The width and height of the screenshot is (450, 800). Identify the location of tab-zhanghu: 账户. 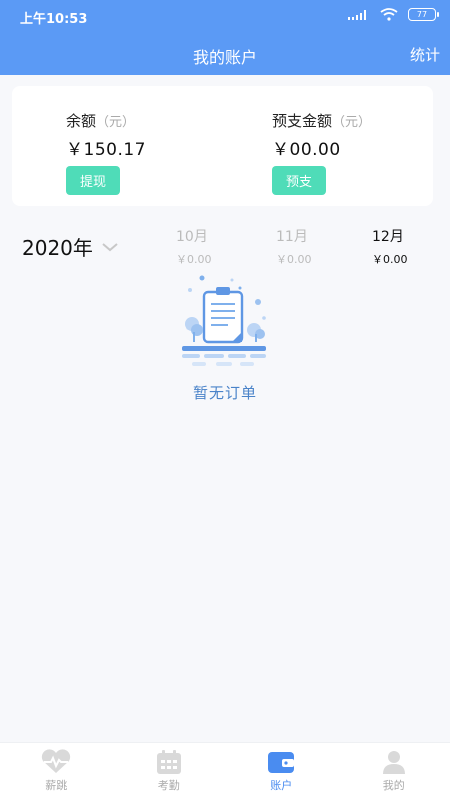
(281, 771).